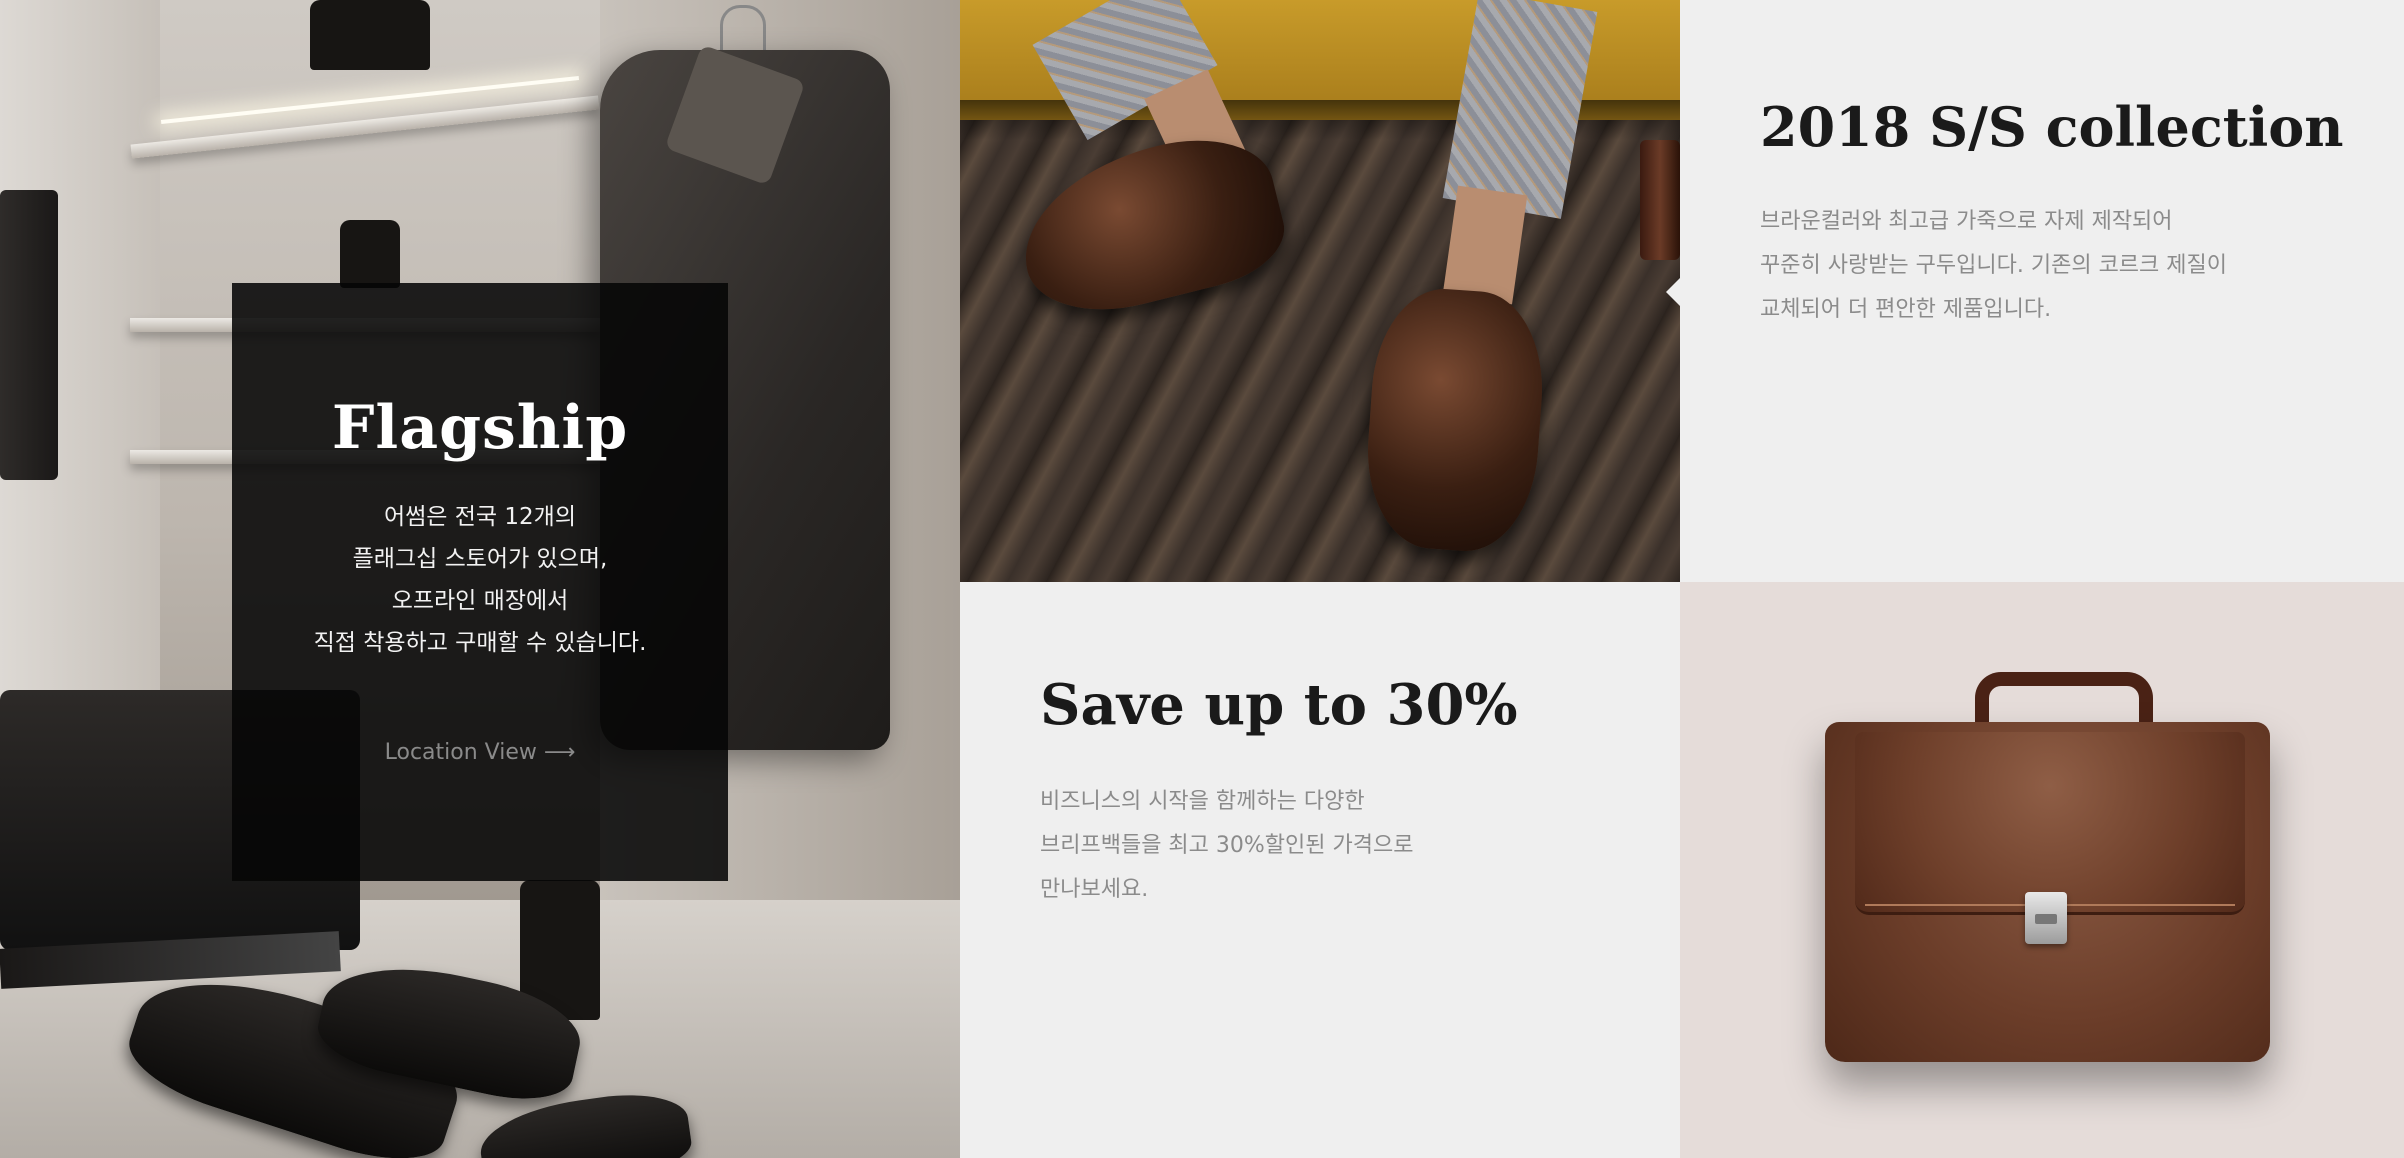 Image resolution: width=2404 pixels, height=1158 pixels. What do you see at coordinates (480, 428) in the screenshot?
I see `flagship-title: Flagship` at bounding box center [480, 428].